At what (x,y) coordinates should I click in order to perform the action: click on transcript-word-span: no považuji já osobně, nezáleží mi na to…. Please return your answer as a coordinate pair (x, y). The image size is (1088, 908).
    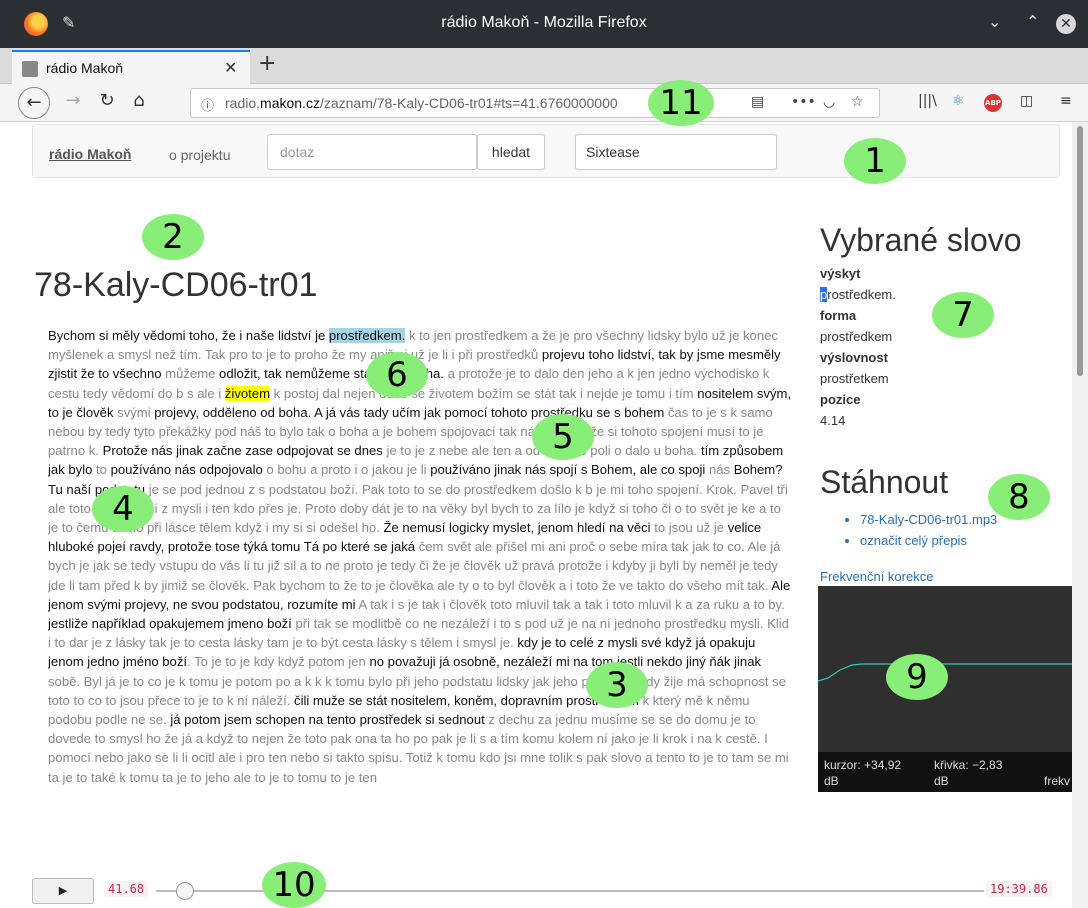
    Looking at the image, I should click on (565, 661).